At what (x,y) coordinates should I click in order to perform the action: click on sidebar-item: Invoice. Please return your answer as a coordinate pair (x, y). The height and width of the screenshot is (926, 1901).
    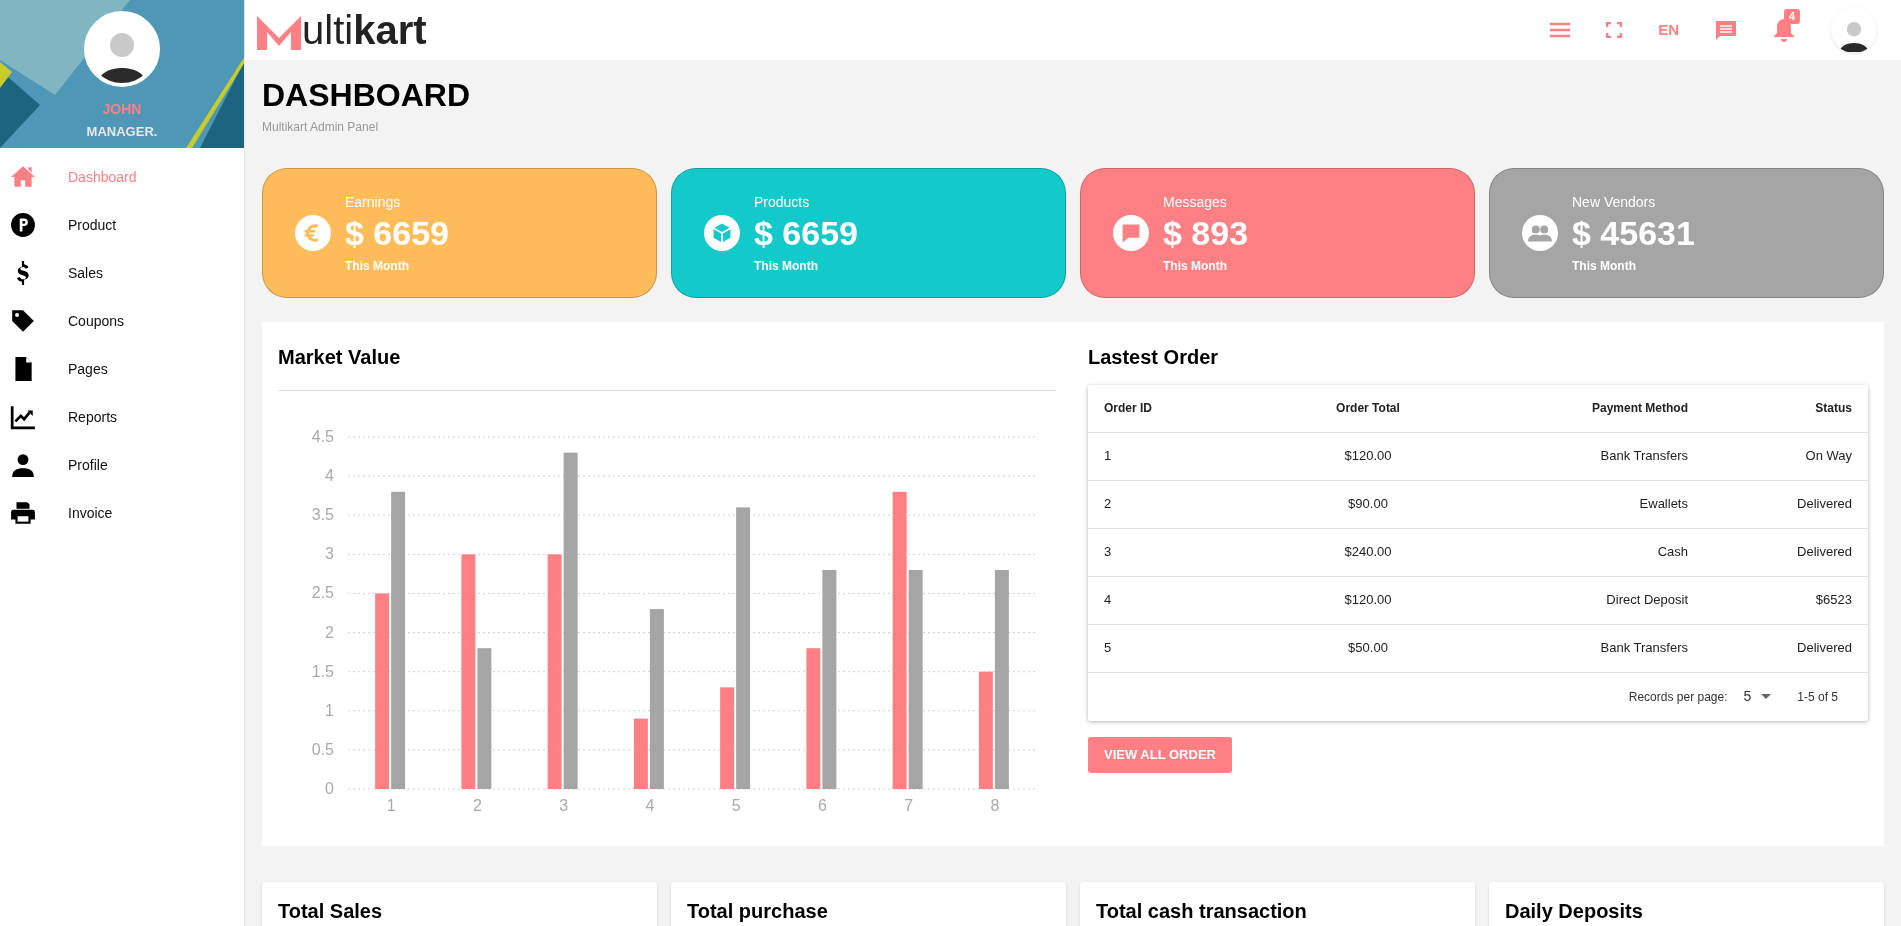
    Looking at the image, I should click on (122, 513).